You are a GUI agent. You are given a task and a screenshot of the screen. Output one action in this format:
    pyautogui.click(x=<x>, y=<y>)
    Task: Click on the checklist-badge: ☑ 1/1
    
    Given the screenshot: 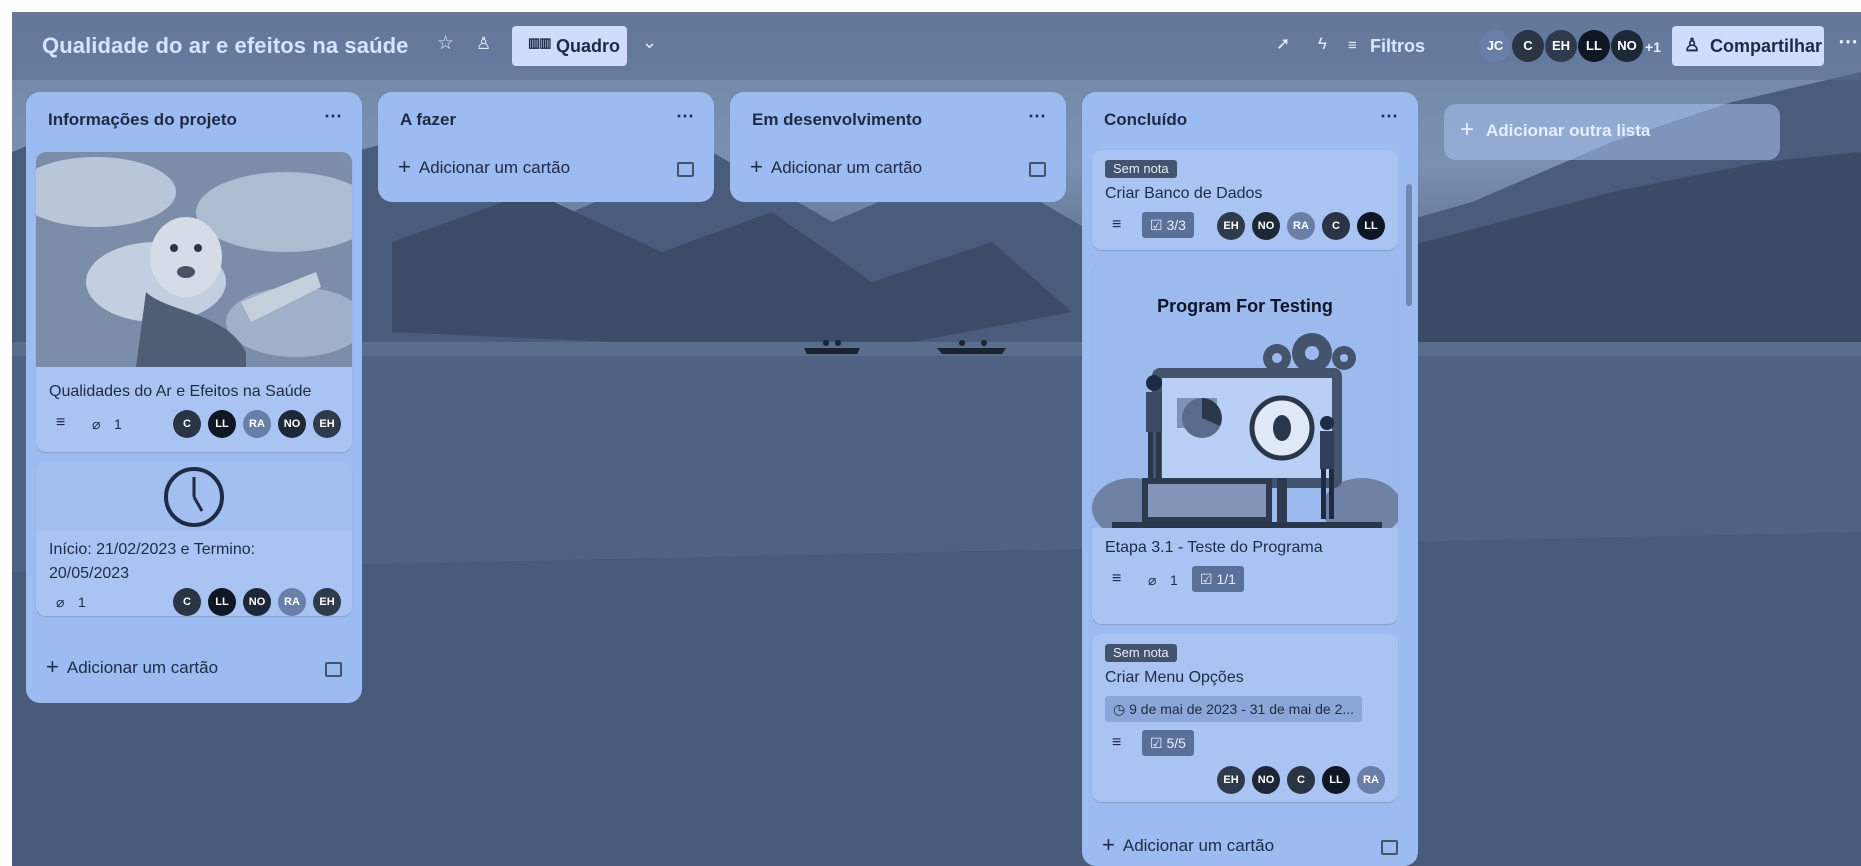 What is the action you would take?
    pyautogui.click(x=1218, y=579)
    